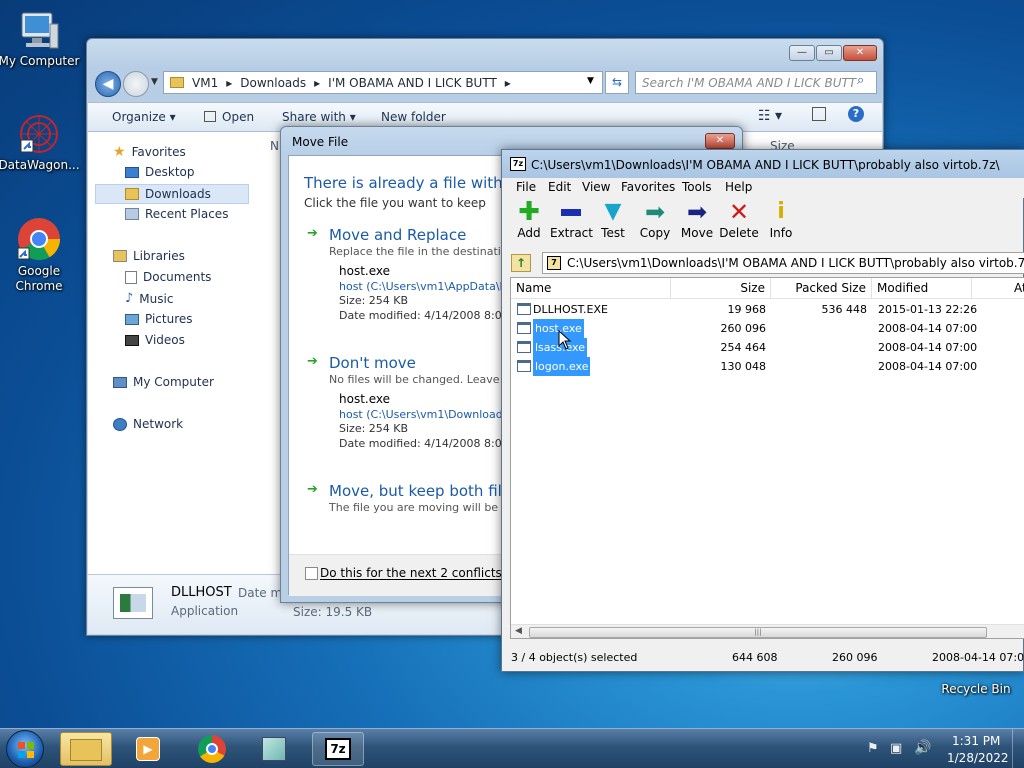  What do you see at coordinates (319, 117) in the screenshot?
I see `share-with-menu: Share with ▾` at bounding box center [319, 117].